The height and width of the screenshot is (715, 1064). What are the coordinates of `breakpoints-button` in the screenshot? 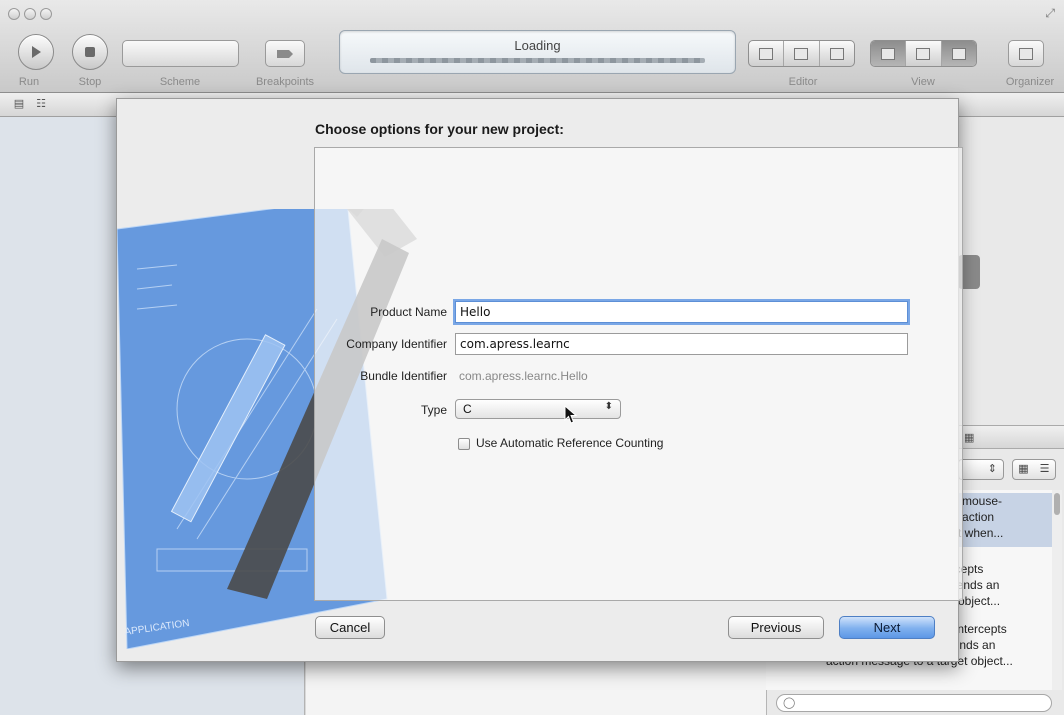 It's located at (285, 53).